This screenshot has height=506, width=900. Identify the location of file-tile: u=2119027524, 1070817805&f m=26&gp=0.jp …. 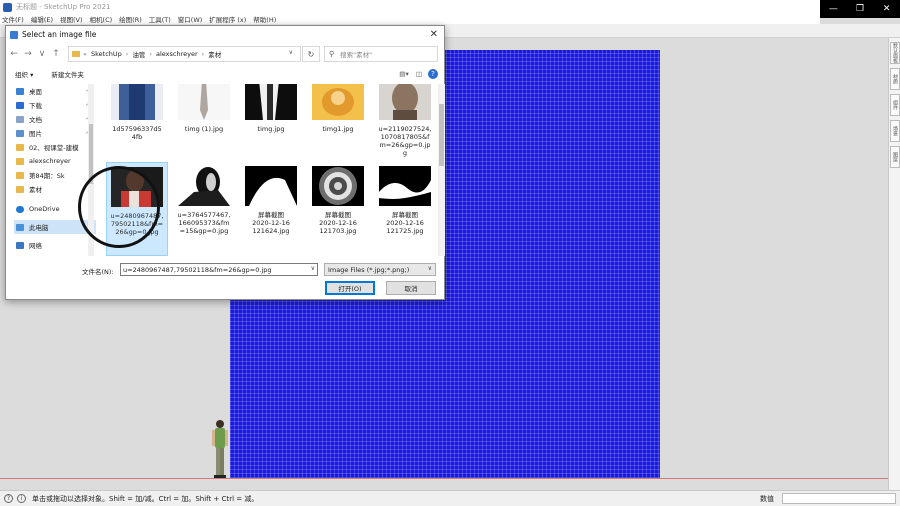
(405, 120).